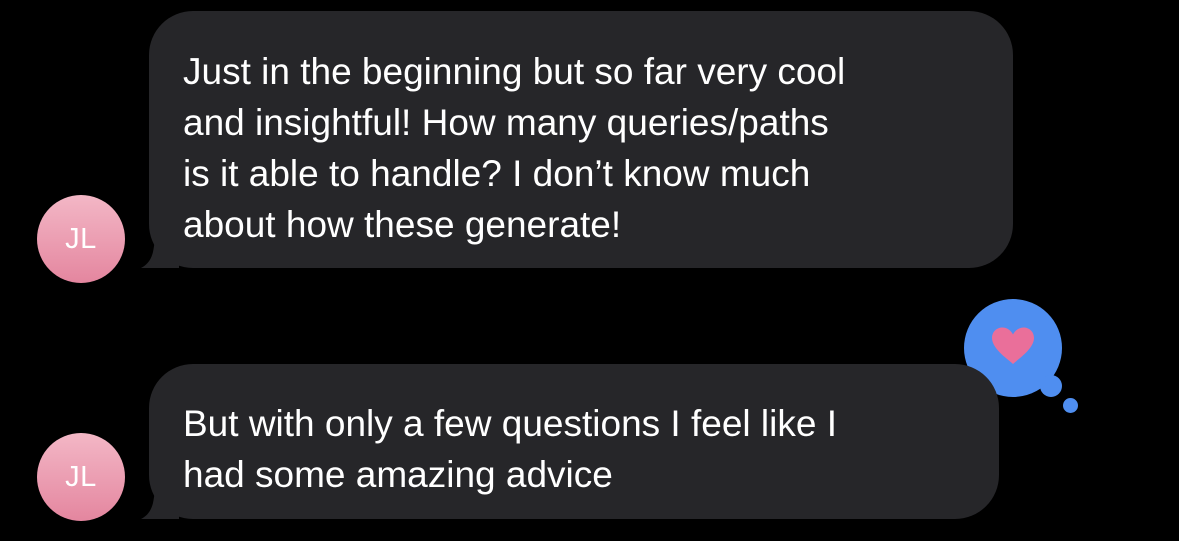 This screenshot has width=1179, height=541. Describe the element at coordinates (1070, 405) in the screenshot. I see `tapback-bubble-dot` at that location.